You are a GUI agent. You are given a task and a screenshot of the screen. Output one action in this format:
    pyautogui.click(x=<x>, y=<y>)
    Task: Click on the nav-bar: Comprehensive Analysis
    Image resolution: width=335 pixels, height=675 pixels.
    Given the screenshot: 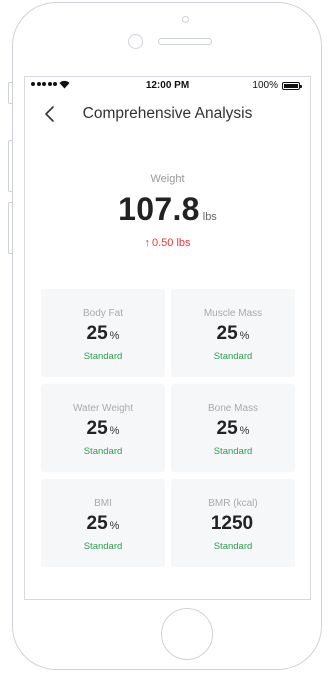 What is the action you would take?
    pyautogui.click(x=167, y=114)
    